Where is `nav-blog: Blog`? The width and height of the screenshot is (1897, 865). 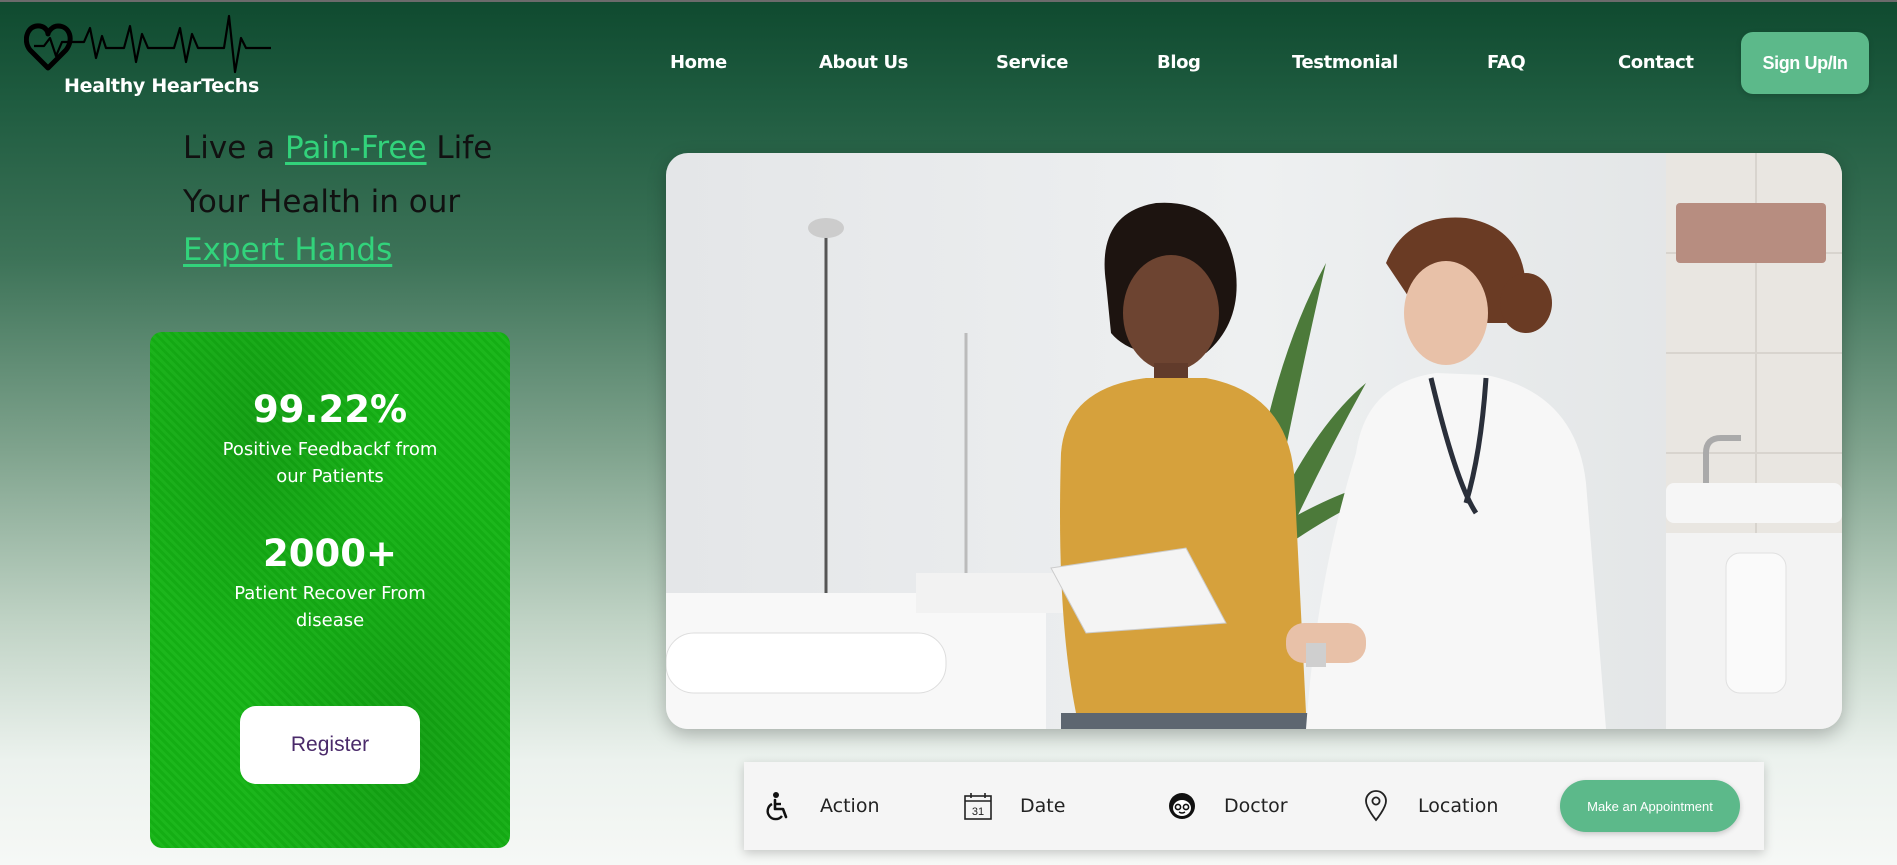 nav-blog: Blog is located at coordinates (1179, 62).